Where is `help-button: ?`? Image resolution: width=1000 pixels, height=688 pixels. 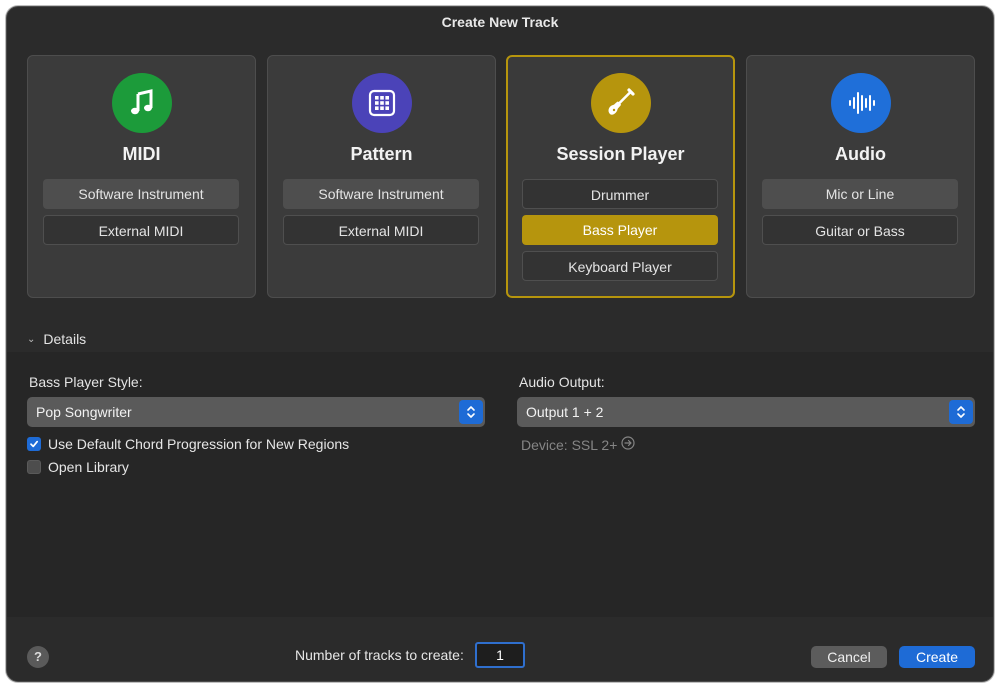 help-button: ? is located at coordinates (38, 657).